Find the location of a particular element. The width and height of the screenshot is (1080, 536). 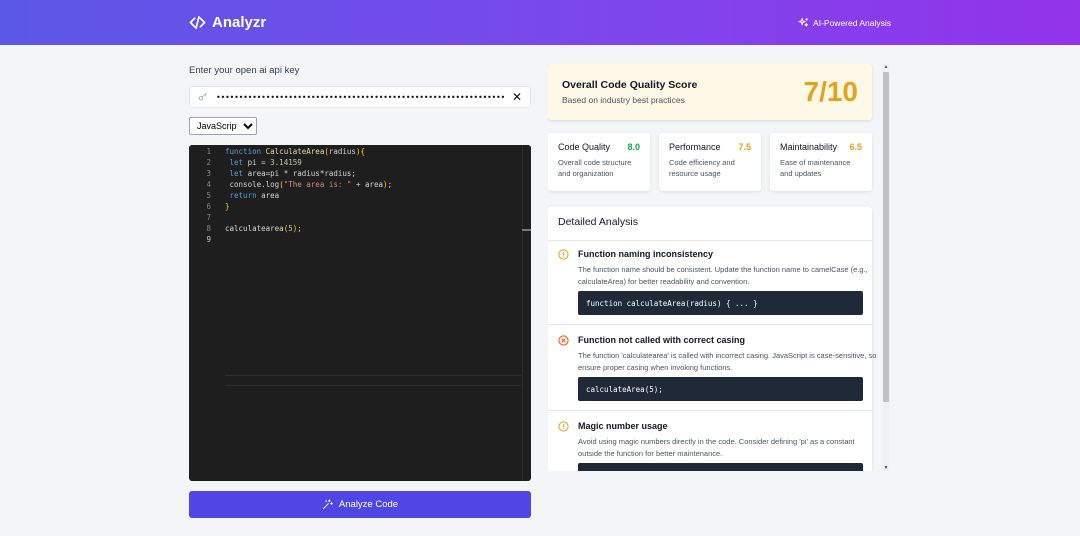

ai-badge: AI-Powered Analysis is located at coordinates (844, 22).